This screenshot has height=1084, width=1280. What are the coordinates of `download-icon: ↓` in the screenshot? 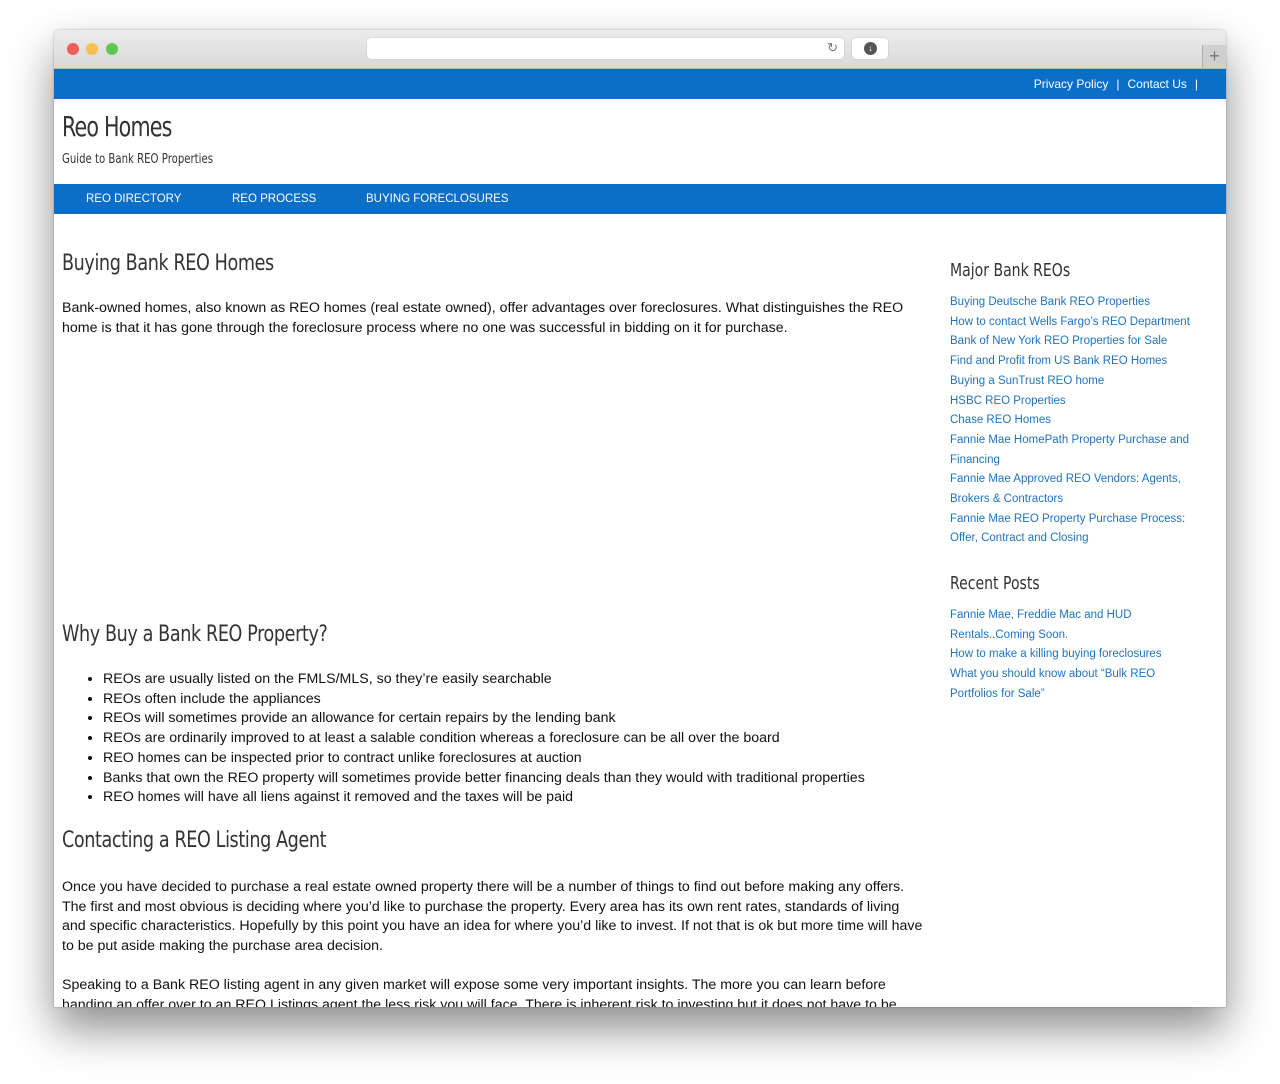 It's located at (870, 48).